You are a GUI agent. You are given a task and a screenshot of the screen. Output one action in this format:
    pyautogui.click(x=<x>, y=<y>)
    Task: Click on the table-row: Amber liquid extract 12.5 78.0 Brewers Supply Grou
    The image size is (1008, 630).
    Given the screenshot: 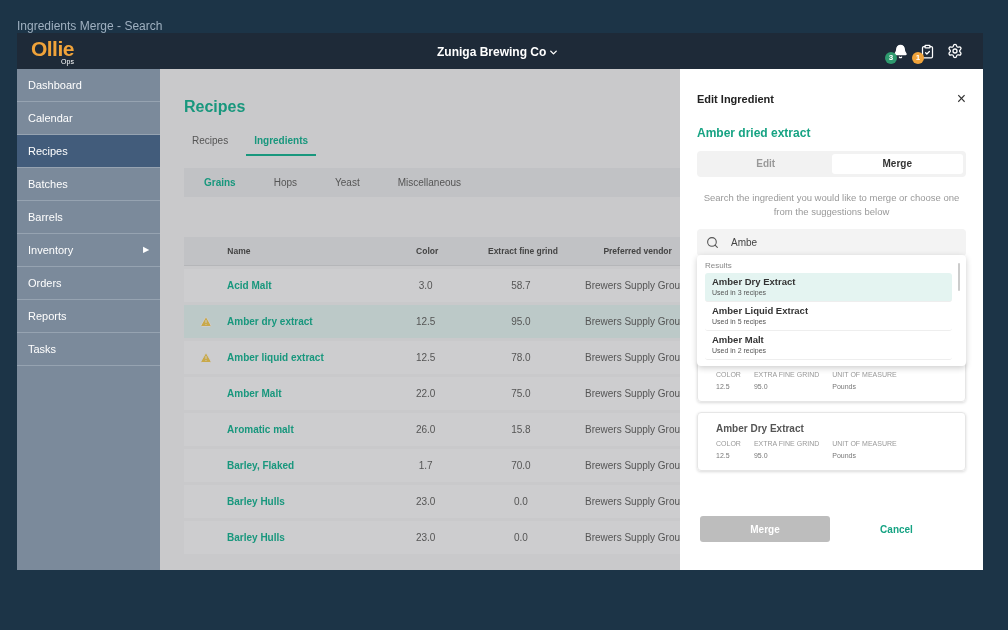 What is the action you would take?
    pyautogui.click(x=432, y=357)
    